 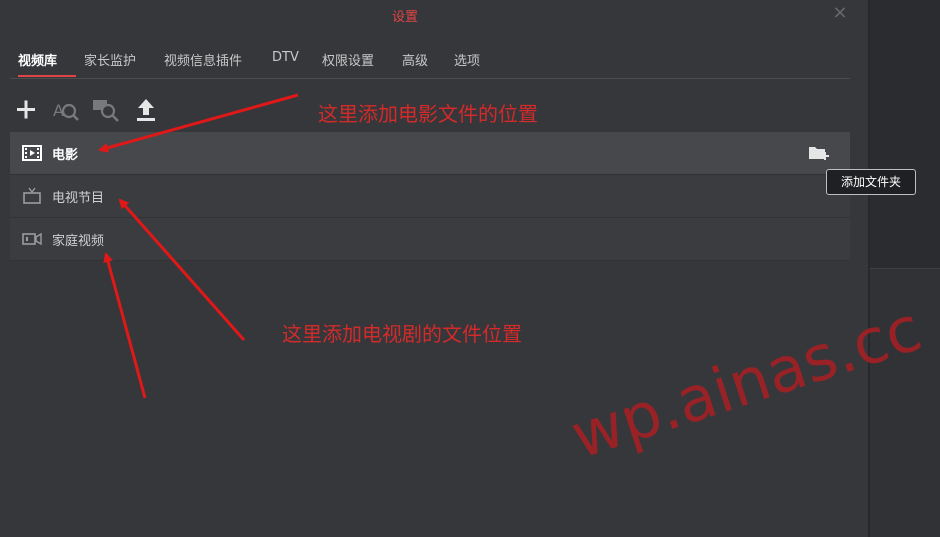 I want to click on tab-permissions: 权限设置, so click(x=348, y=59).